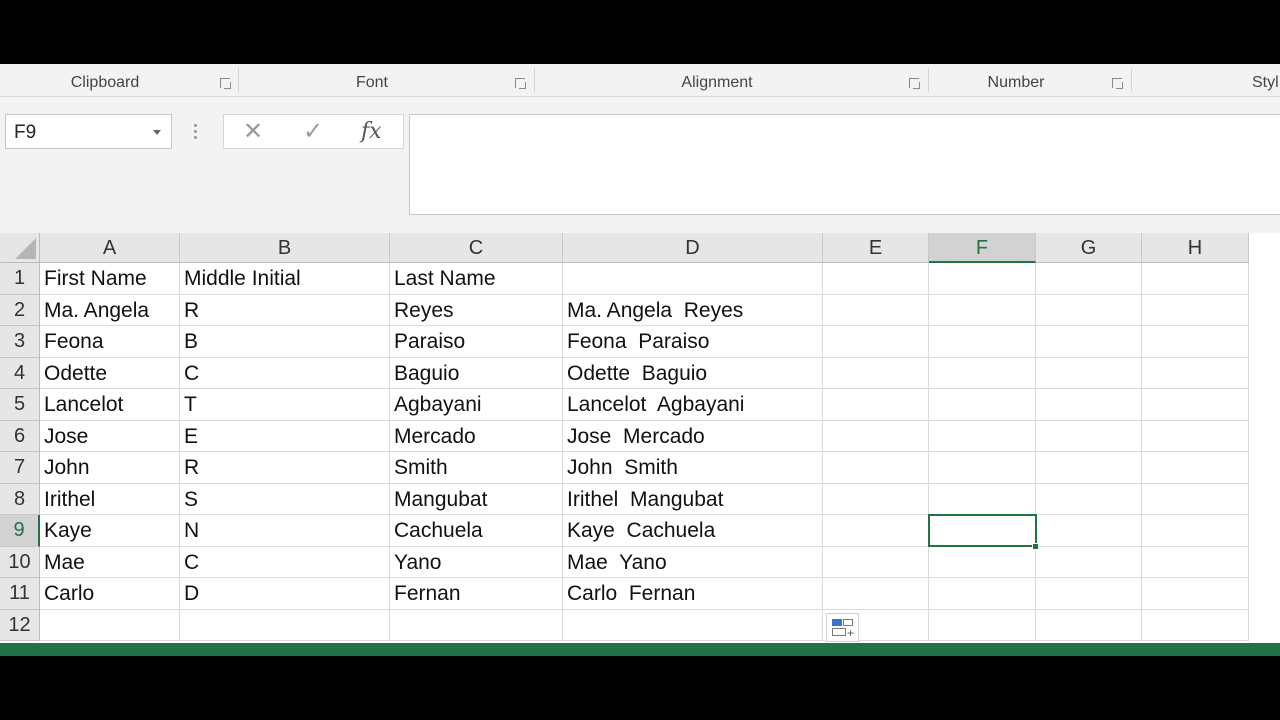 Image resolution: width=1280 pixels, height=720 pixels. What do you see at coordinates (476, 373) in the screenshot?
I see `cell-c4: Baguio` at bounding box center [476, 373].